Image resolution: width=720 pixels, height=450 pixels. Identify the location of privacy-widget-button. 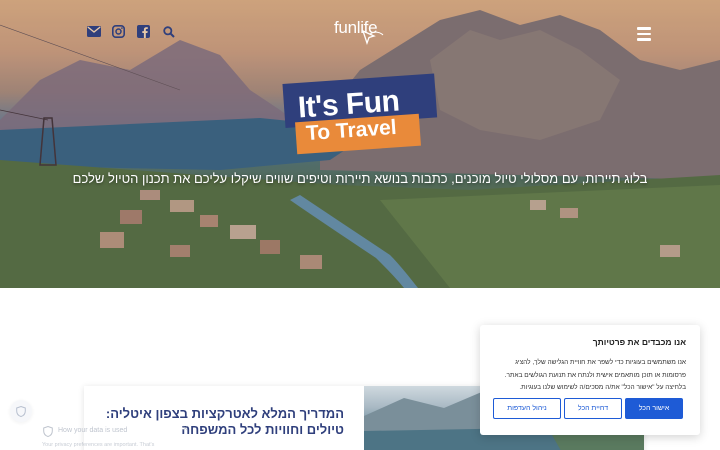
(21, 411).